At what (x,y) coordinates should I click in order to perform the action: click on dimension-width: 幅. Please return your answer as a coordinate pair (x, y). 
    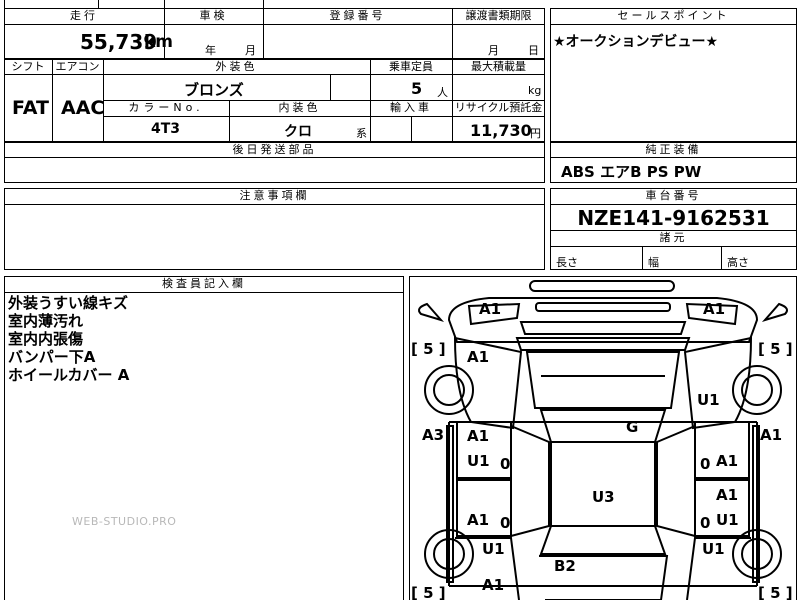
    Looking at the image, I should click on (653, 262).